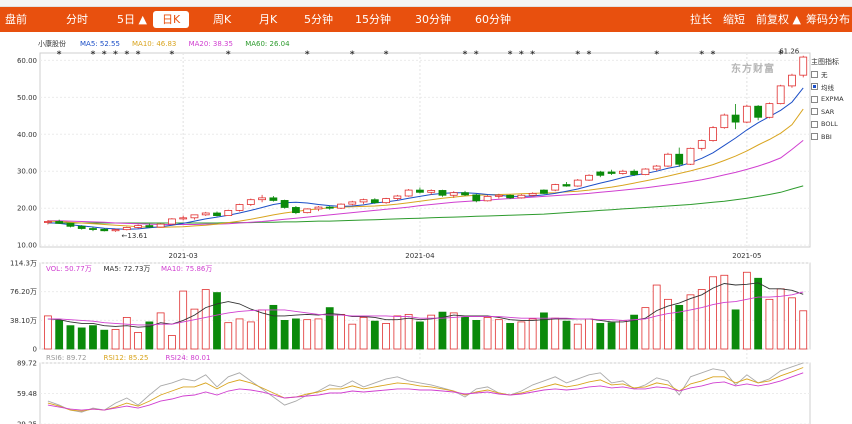 The height and width of the screenshot is (424, 852). I want to click on ma-legend-3: MA60: 26.04, so click(267, 44).